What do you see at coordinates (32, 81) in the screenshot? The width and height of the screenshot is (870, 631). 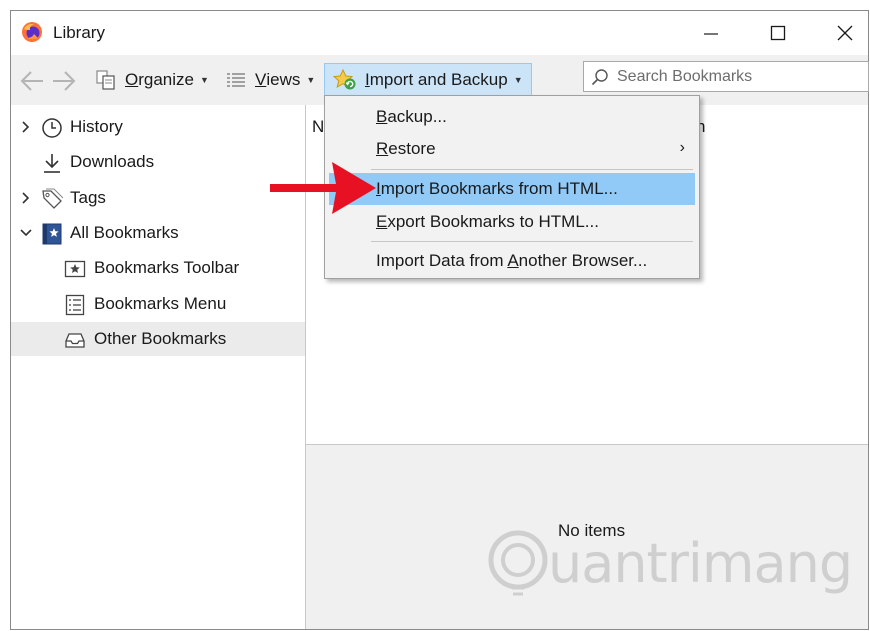 I see `back-arrow-icon` at bounding box center [32, 81].